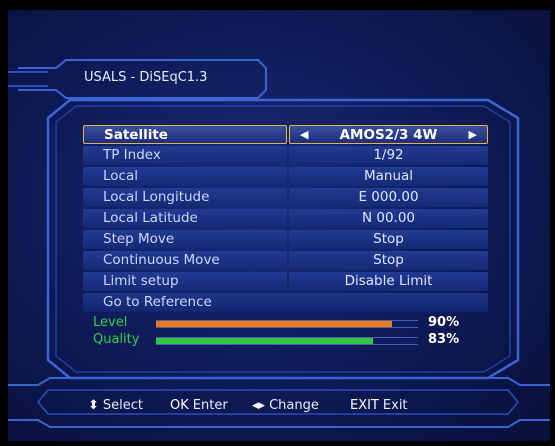  Describe the element at coordinates (185, 197) in the screenshot. I see `menu-label-local-longitude: Local Longitude` at that location.